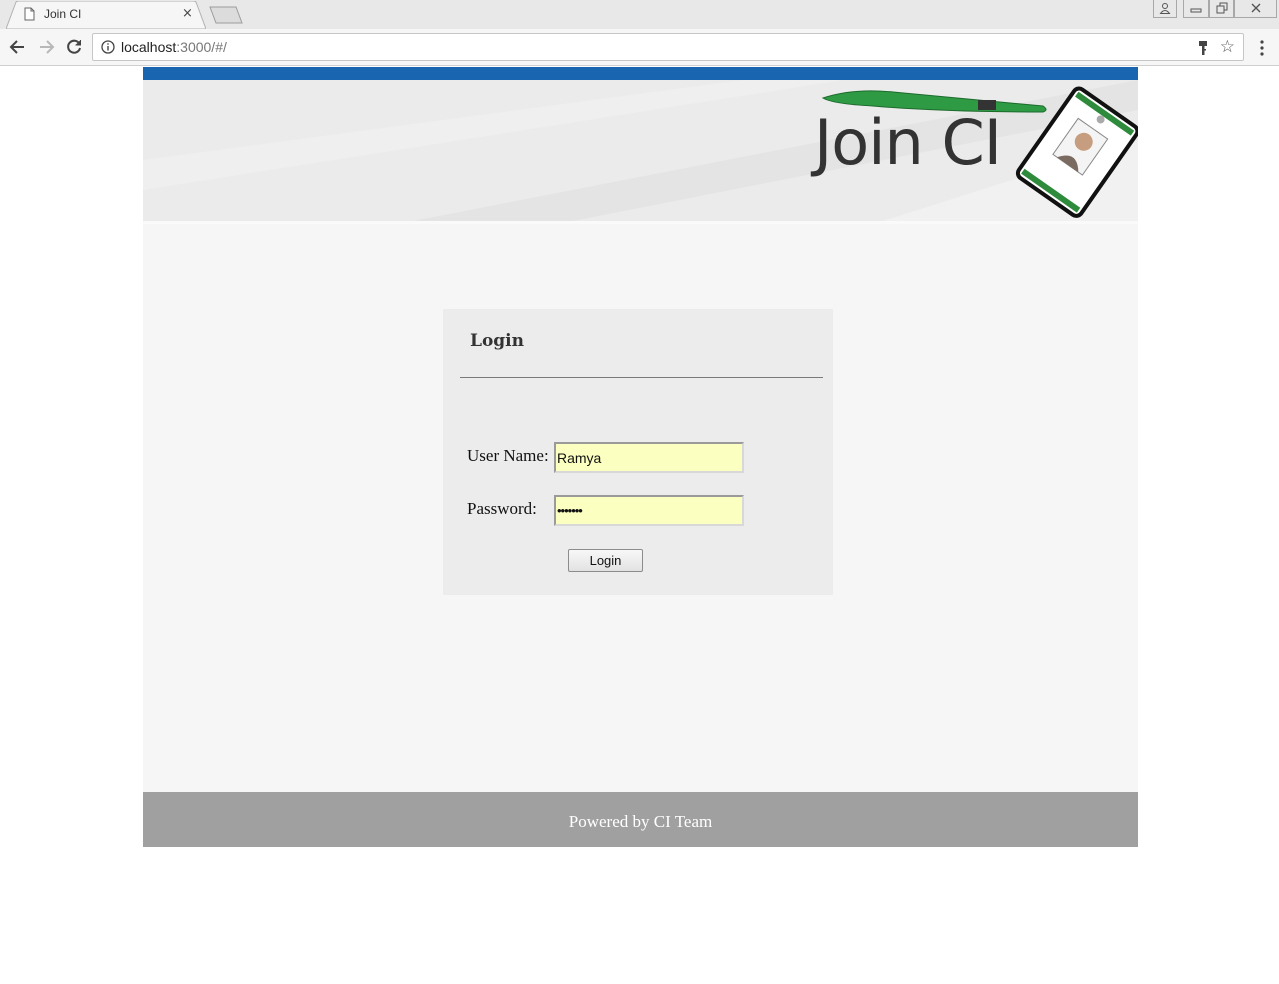 The image size is (1279, 984). What do you see at coordinates (29, 14) in the screenshot?
I see `page-icon` at bounding box center [29, 14].